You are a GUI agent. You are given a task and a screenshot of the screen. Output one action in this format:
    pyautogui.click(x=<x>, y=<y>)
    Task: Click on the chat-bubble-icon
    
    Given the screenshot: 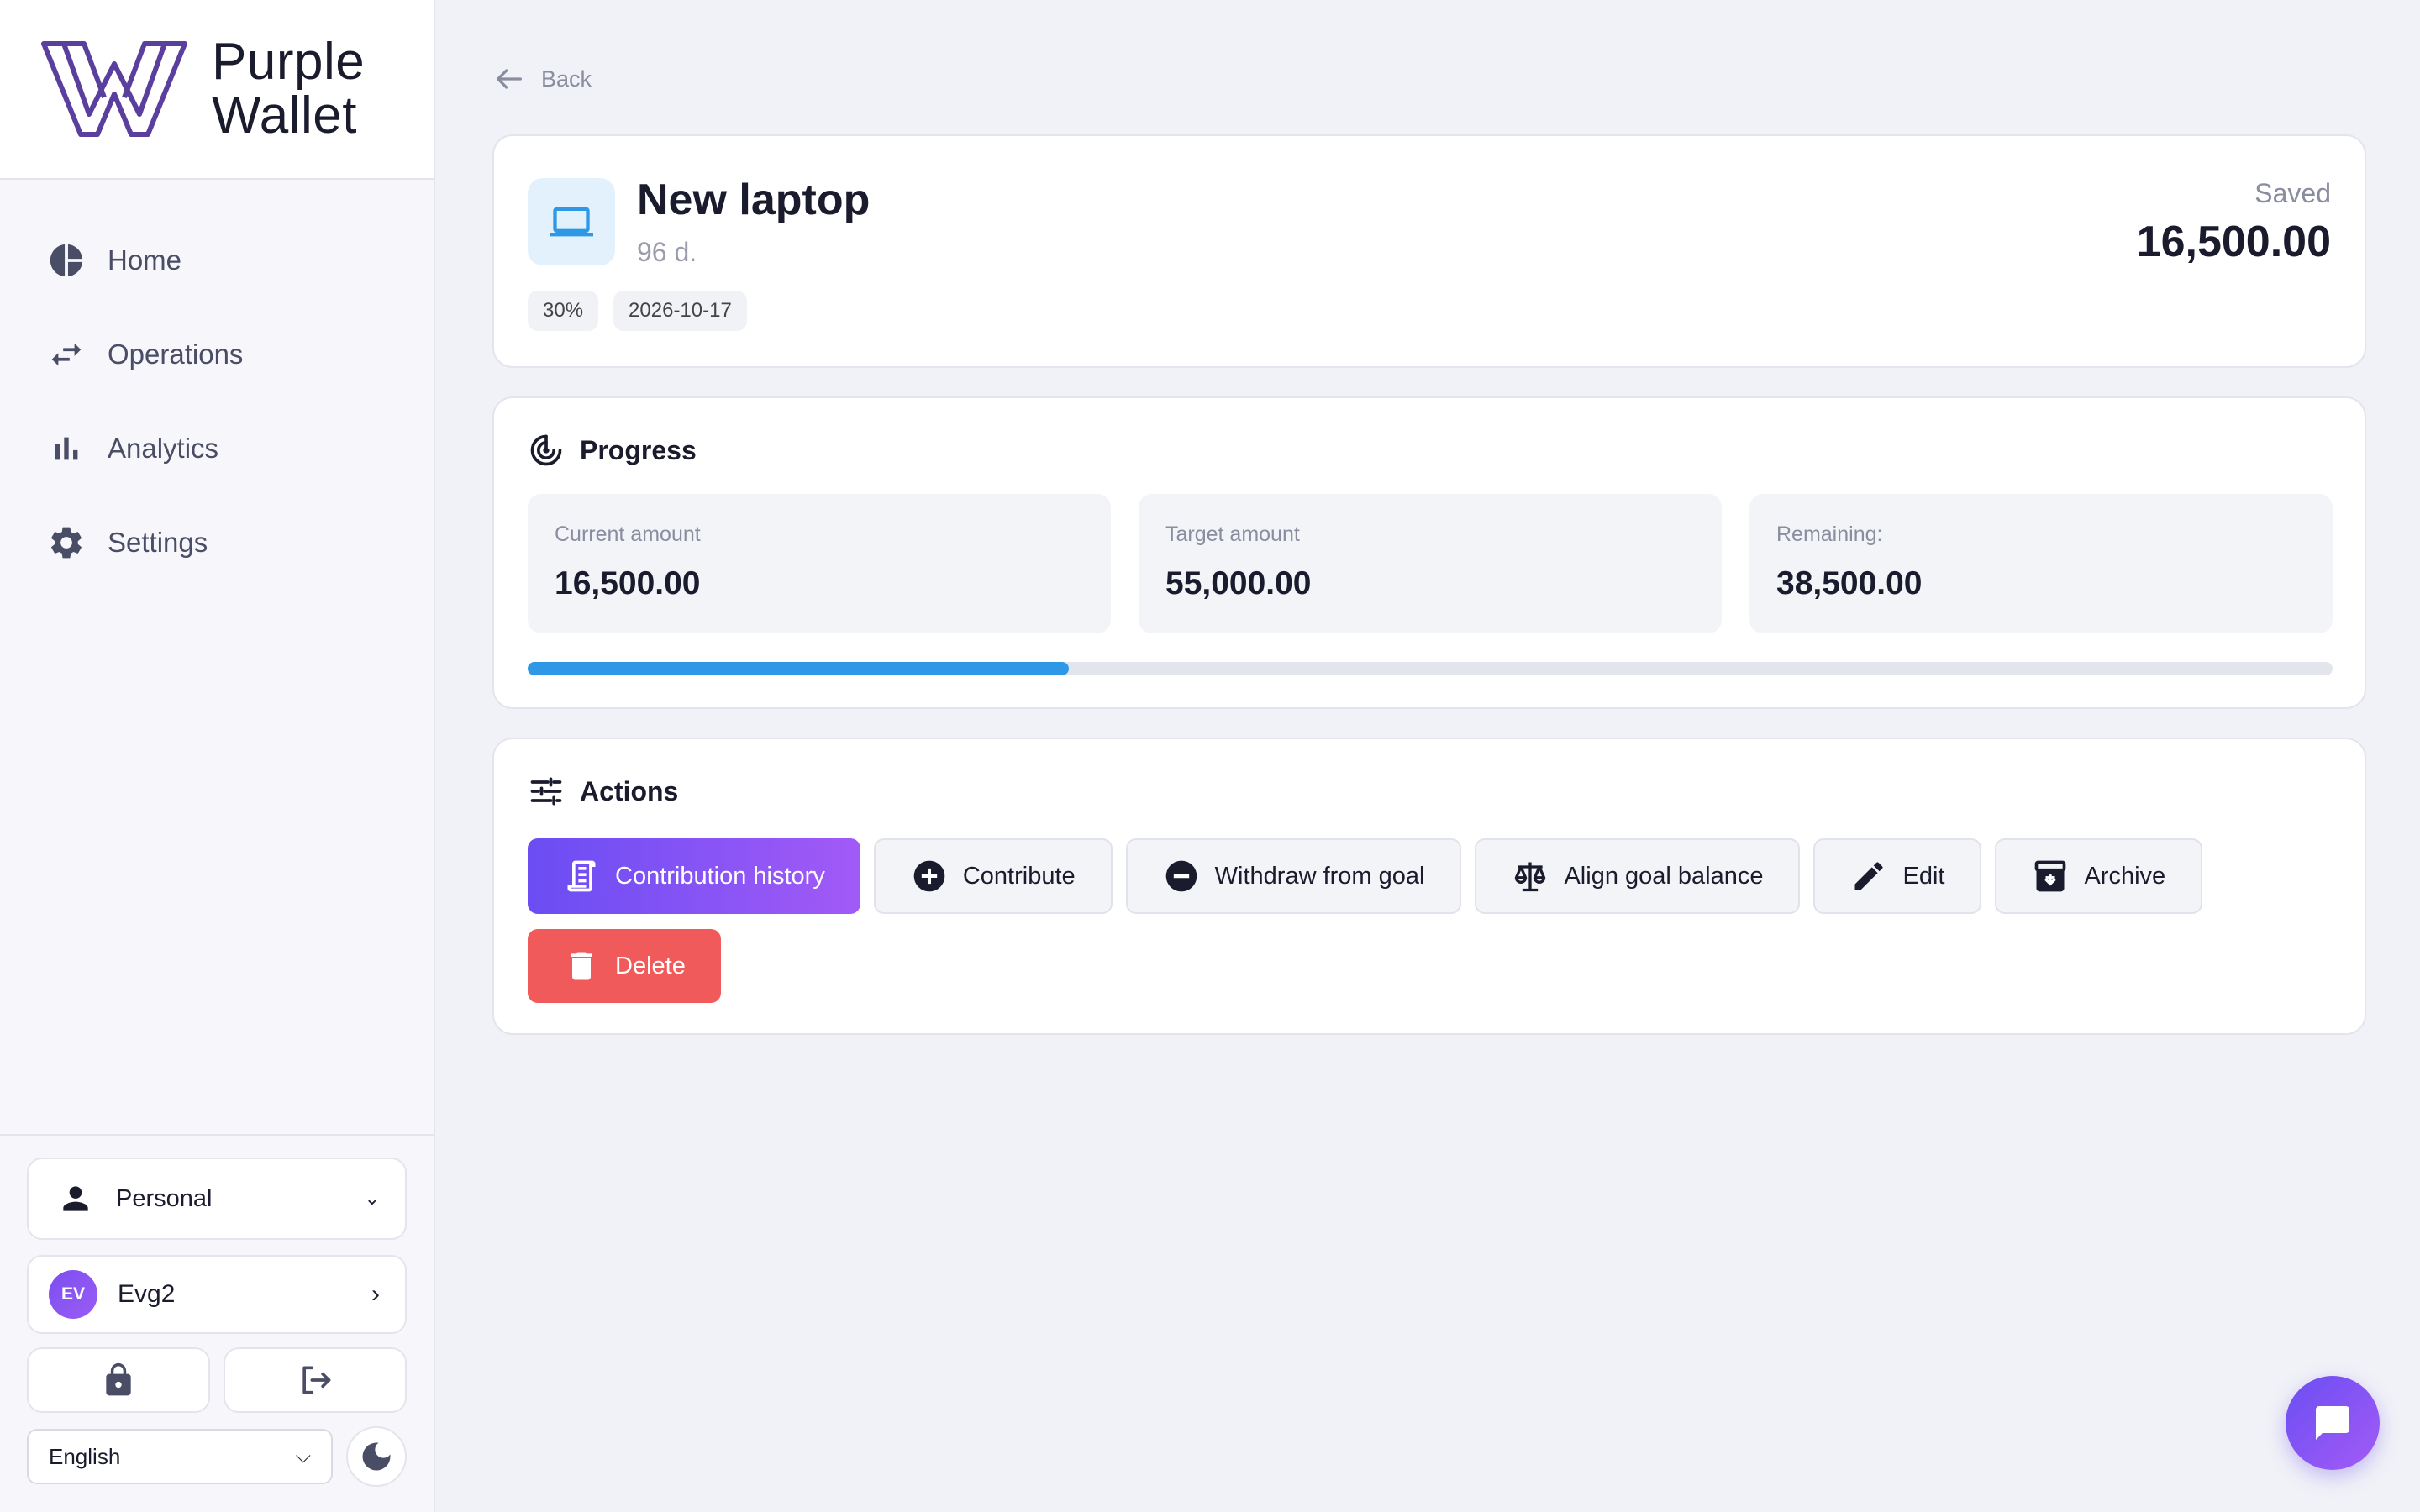 What is the action you would take?
    pyautogui.click(x=2332, y=1423)
    